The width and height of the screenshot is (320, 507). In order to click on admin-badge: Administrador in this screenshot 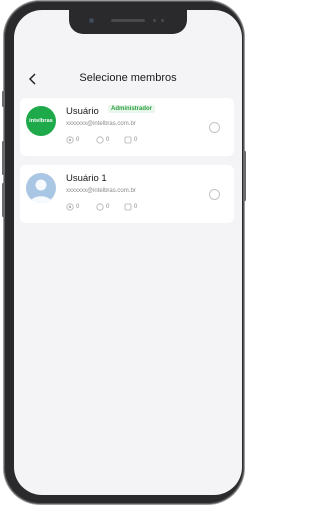, I will do `click(132, 109)`.